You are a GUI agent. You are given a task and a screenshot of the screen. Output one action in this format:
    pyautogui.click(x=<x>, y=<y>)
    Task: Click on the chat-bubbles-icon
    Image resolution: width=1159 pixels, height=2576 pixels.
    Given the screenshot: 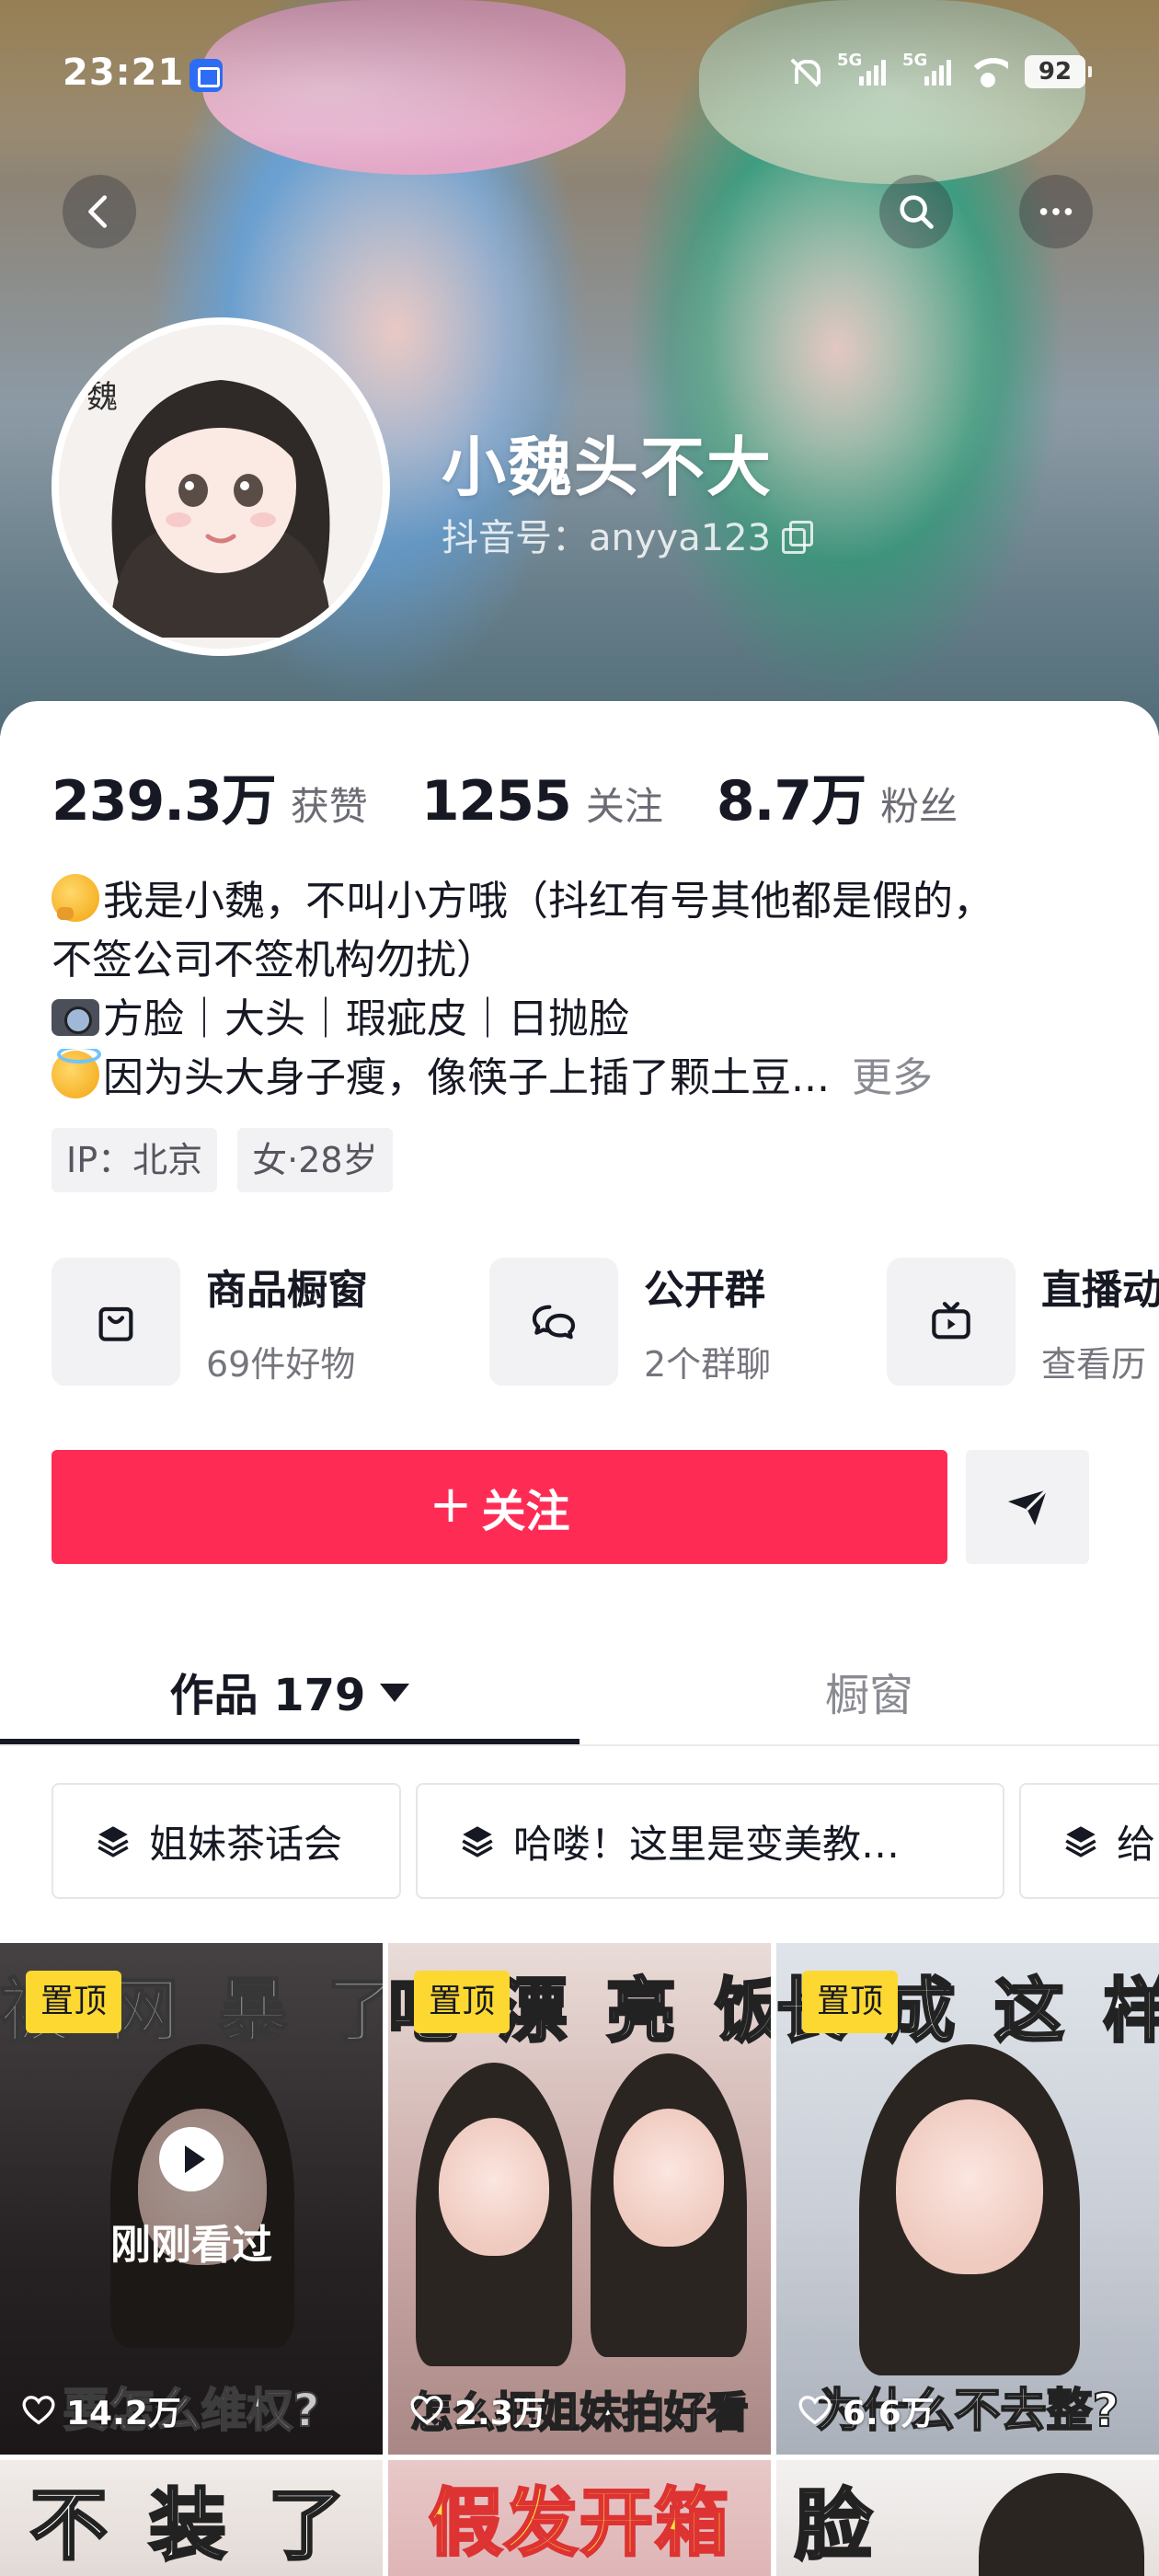 What is the action you would take?
    pyautogui.click(x=554, y=1322)
    